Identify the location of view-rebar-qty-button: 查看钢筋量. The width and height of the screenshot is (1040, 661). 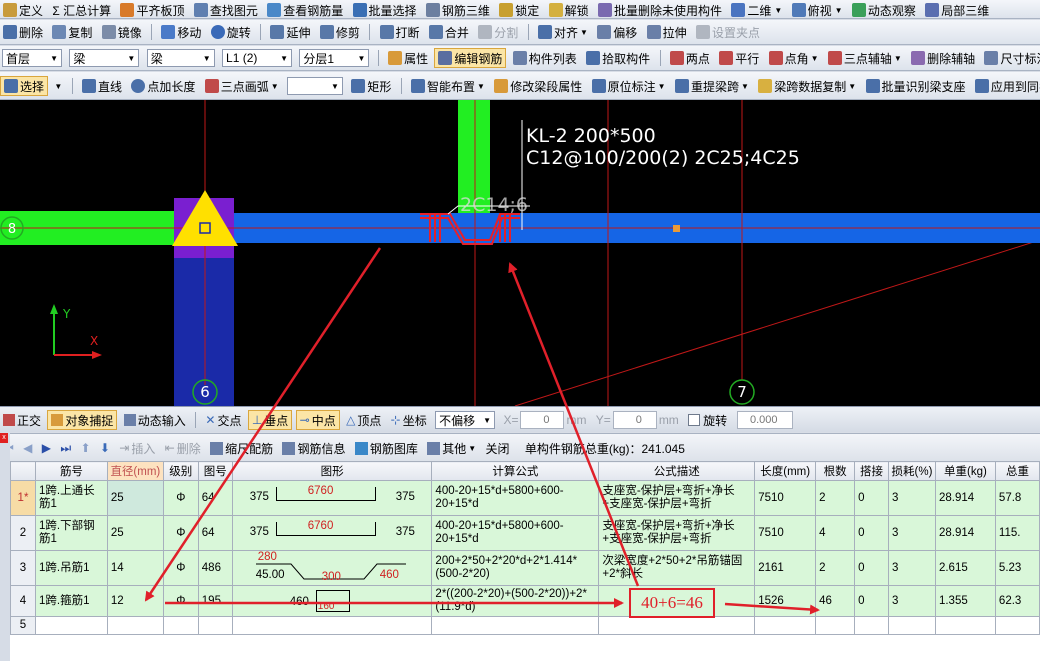
(305, 9).